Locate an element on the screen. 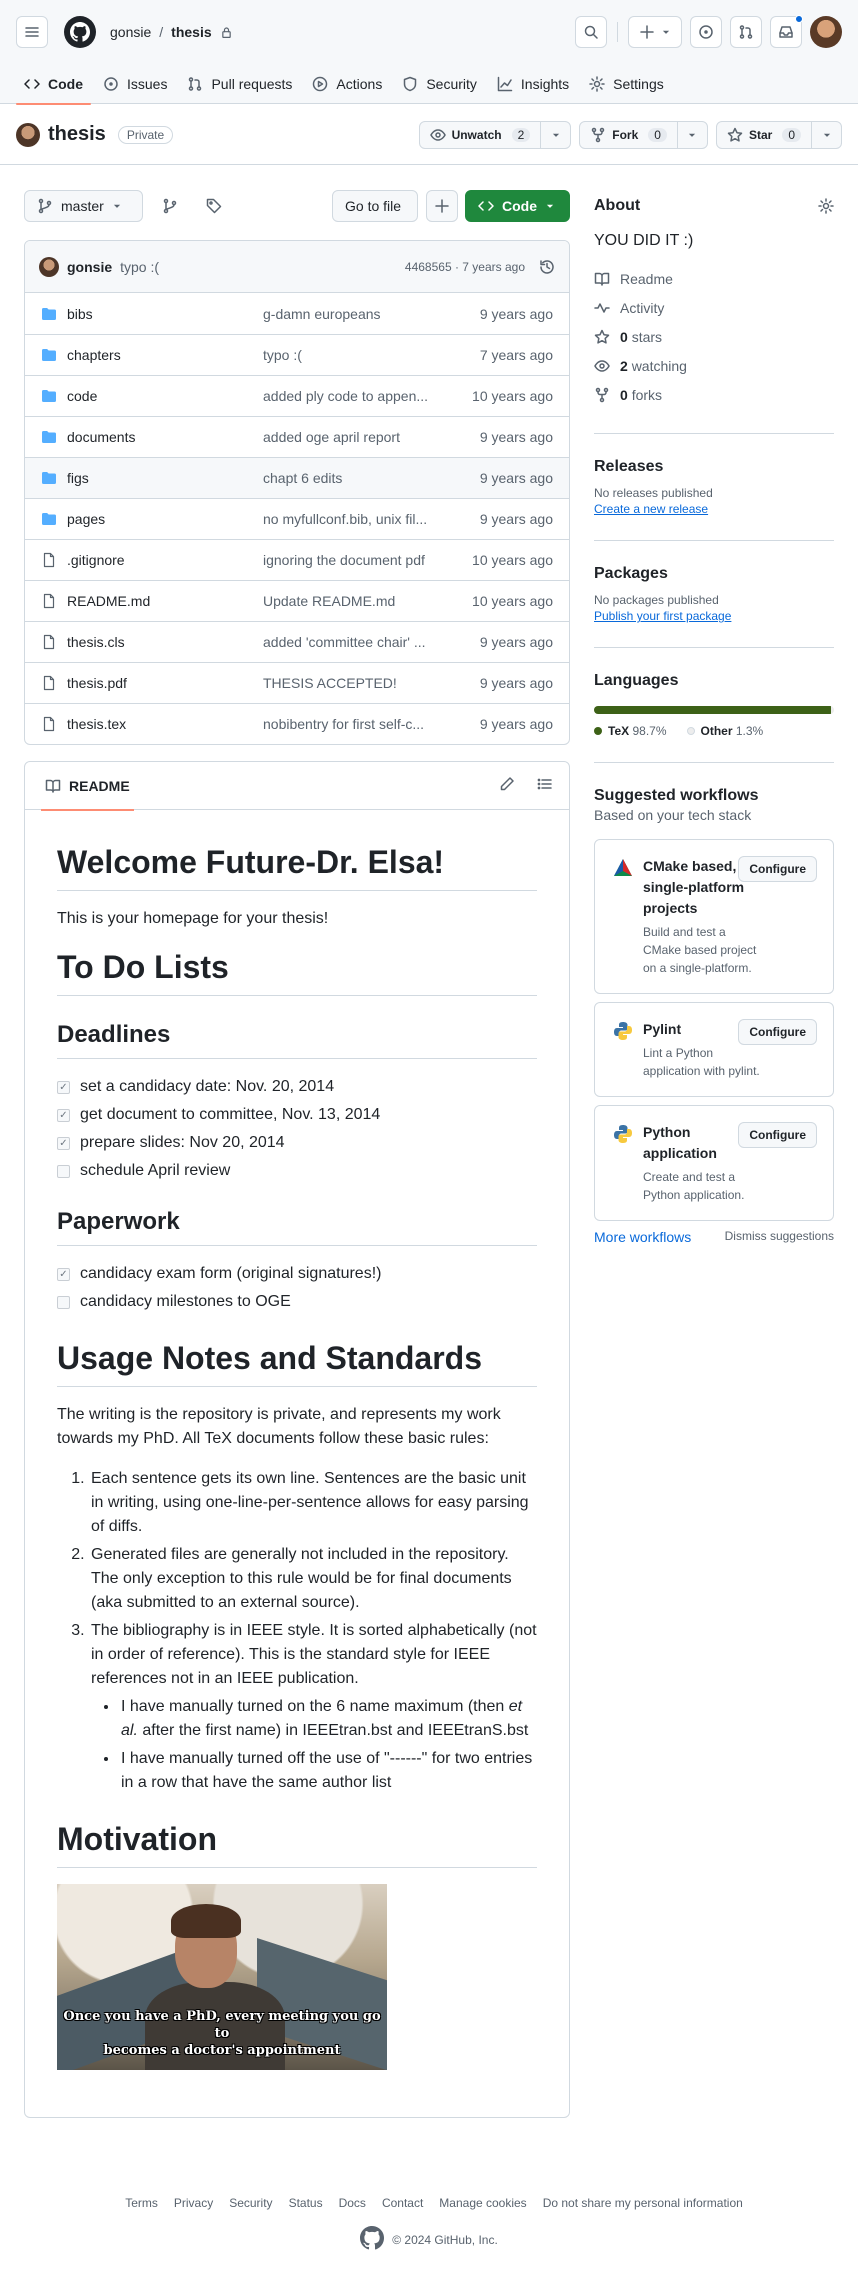 The width and height of the screenshot is (858, 2290). create-release-link: Create a new release is located at coordinates (651, 509).